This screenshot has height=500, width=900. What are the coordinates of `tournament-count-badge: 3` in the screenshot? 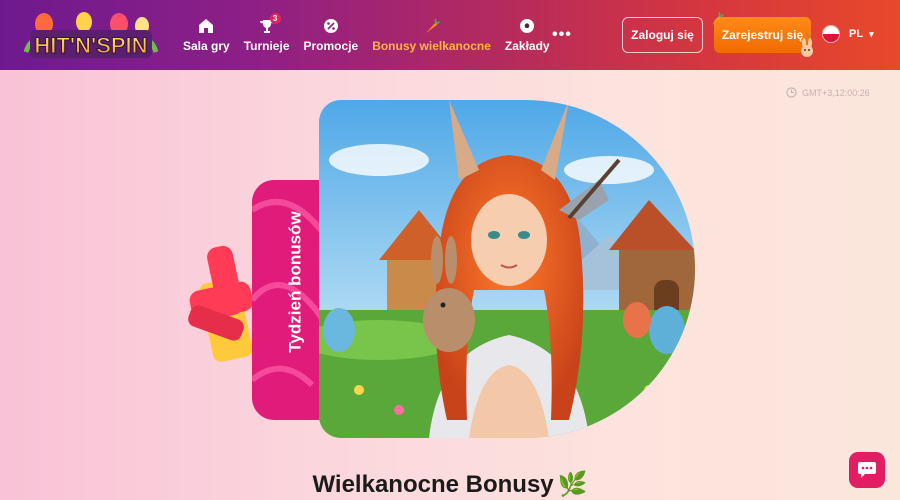 It's located at (275, 18).